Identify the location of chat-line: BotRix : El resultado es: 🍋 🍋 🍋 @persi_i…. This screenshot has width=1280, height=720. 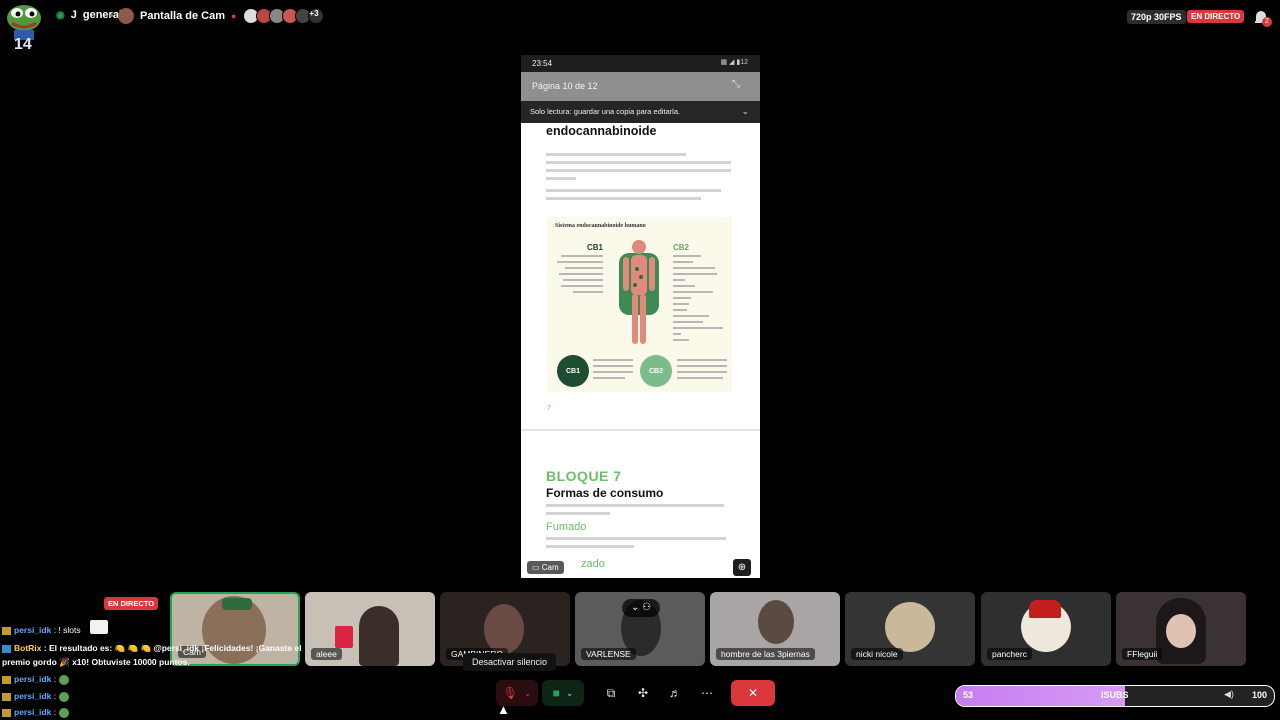
(152, 648).